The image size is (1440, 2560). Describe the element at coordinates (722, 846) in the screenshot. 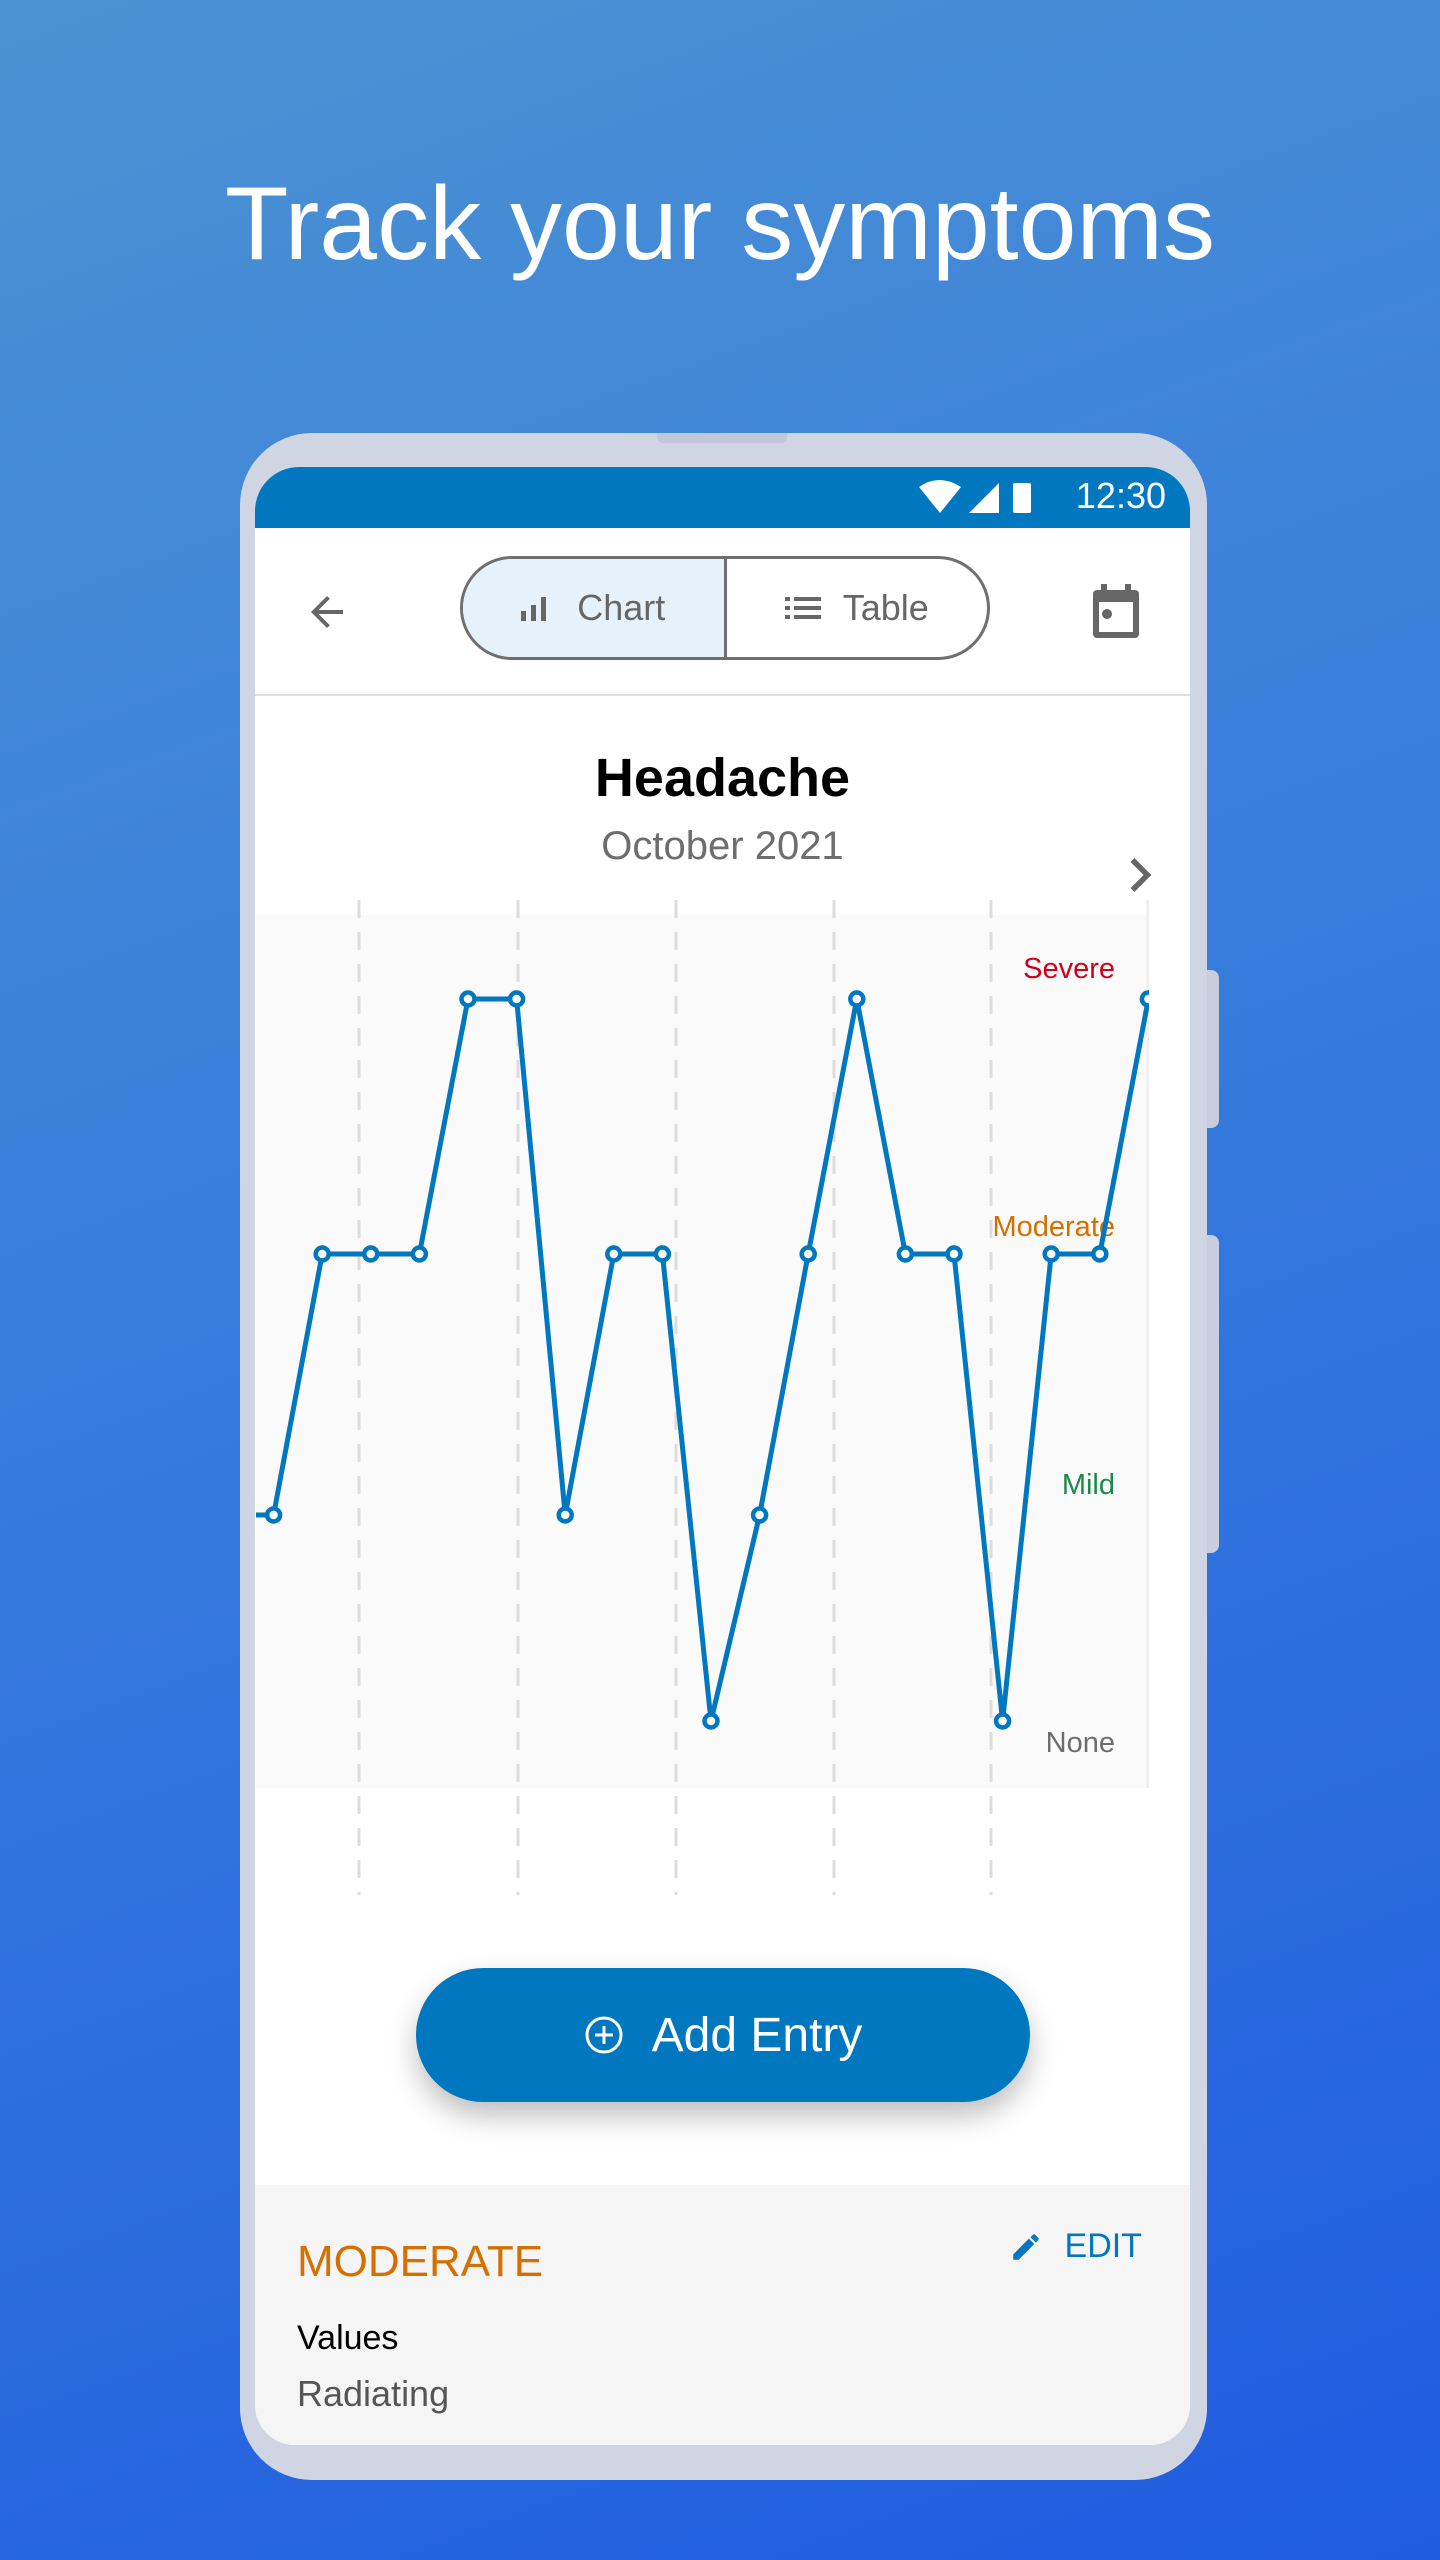

I see `chart-month: October 2021` at that location.